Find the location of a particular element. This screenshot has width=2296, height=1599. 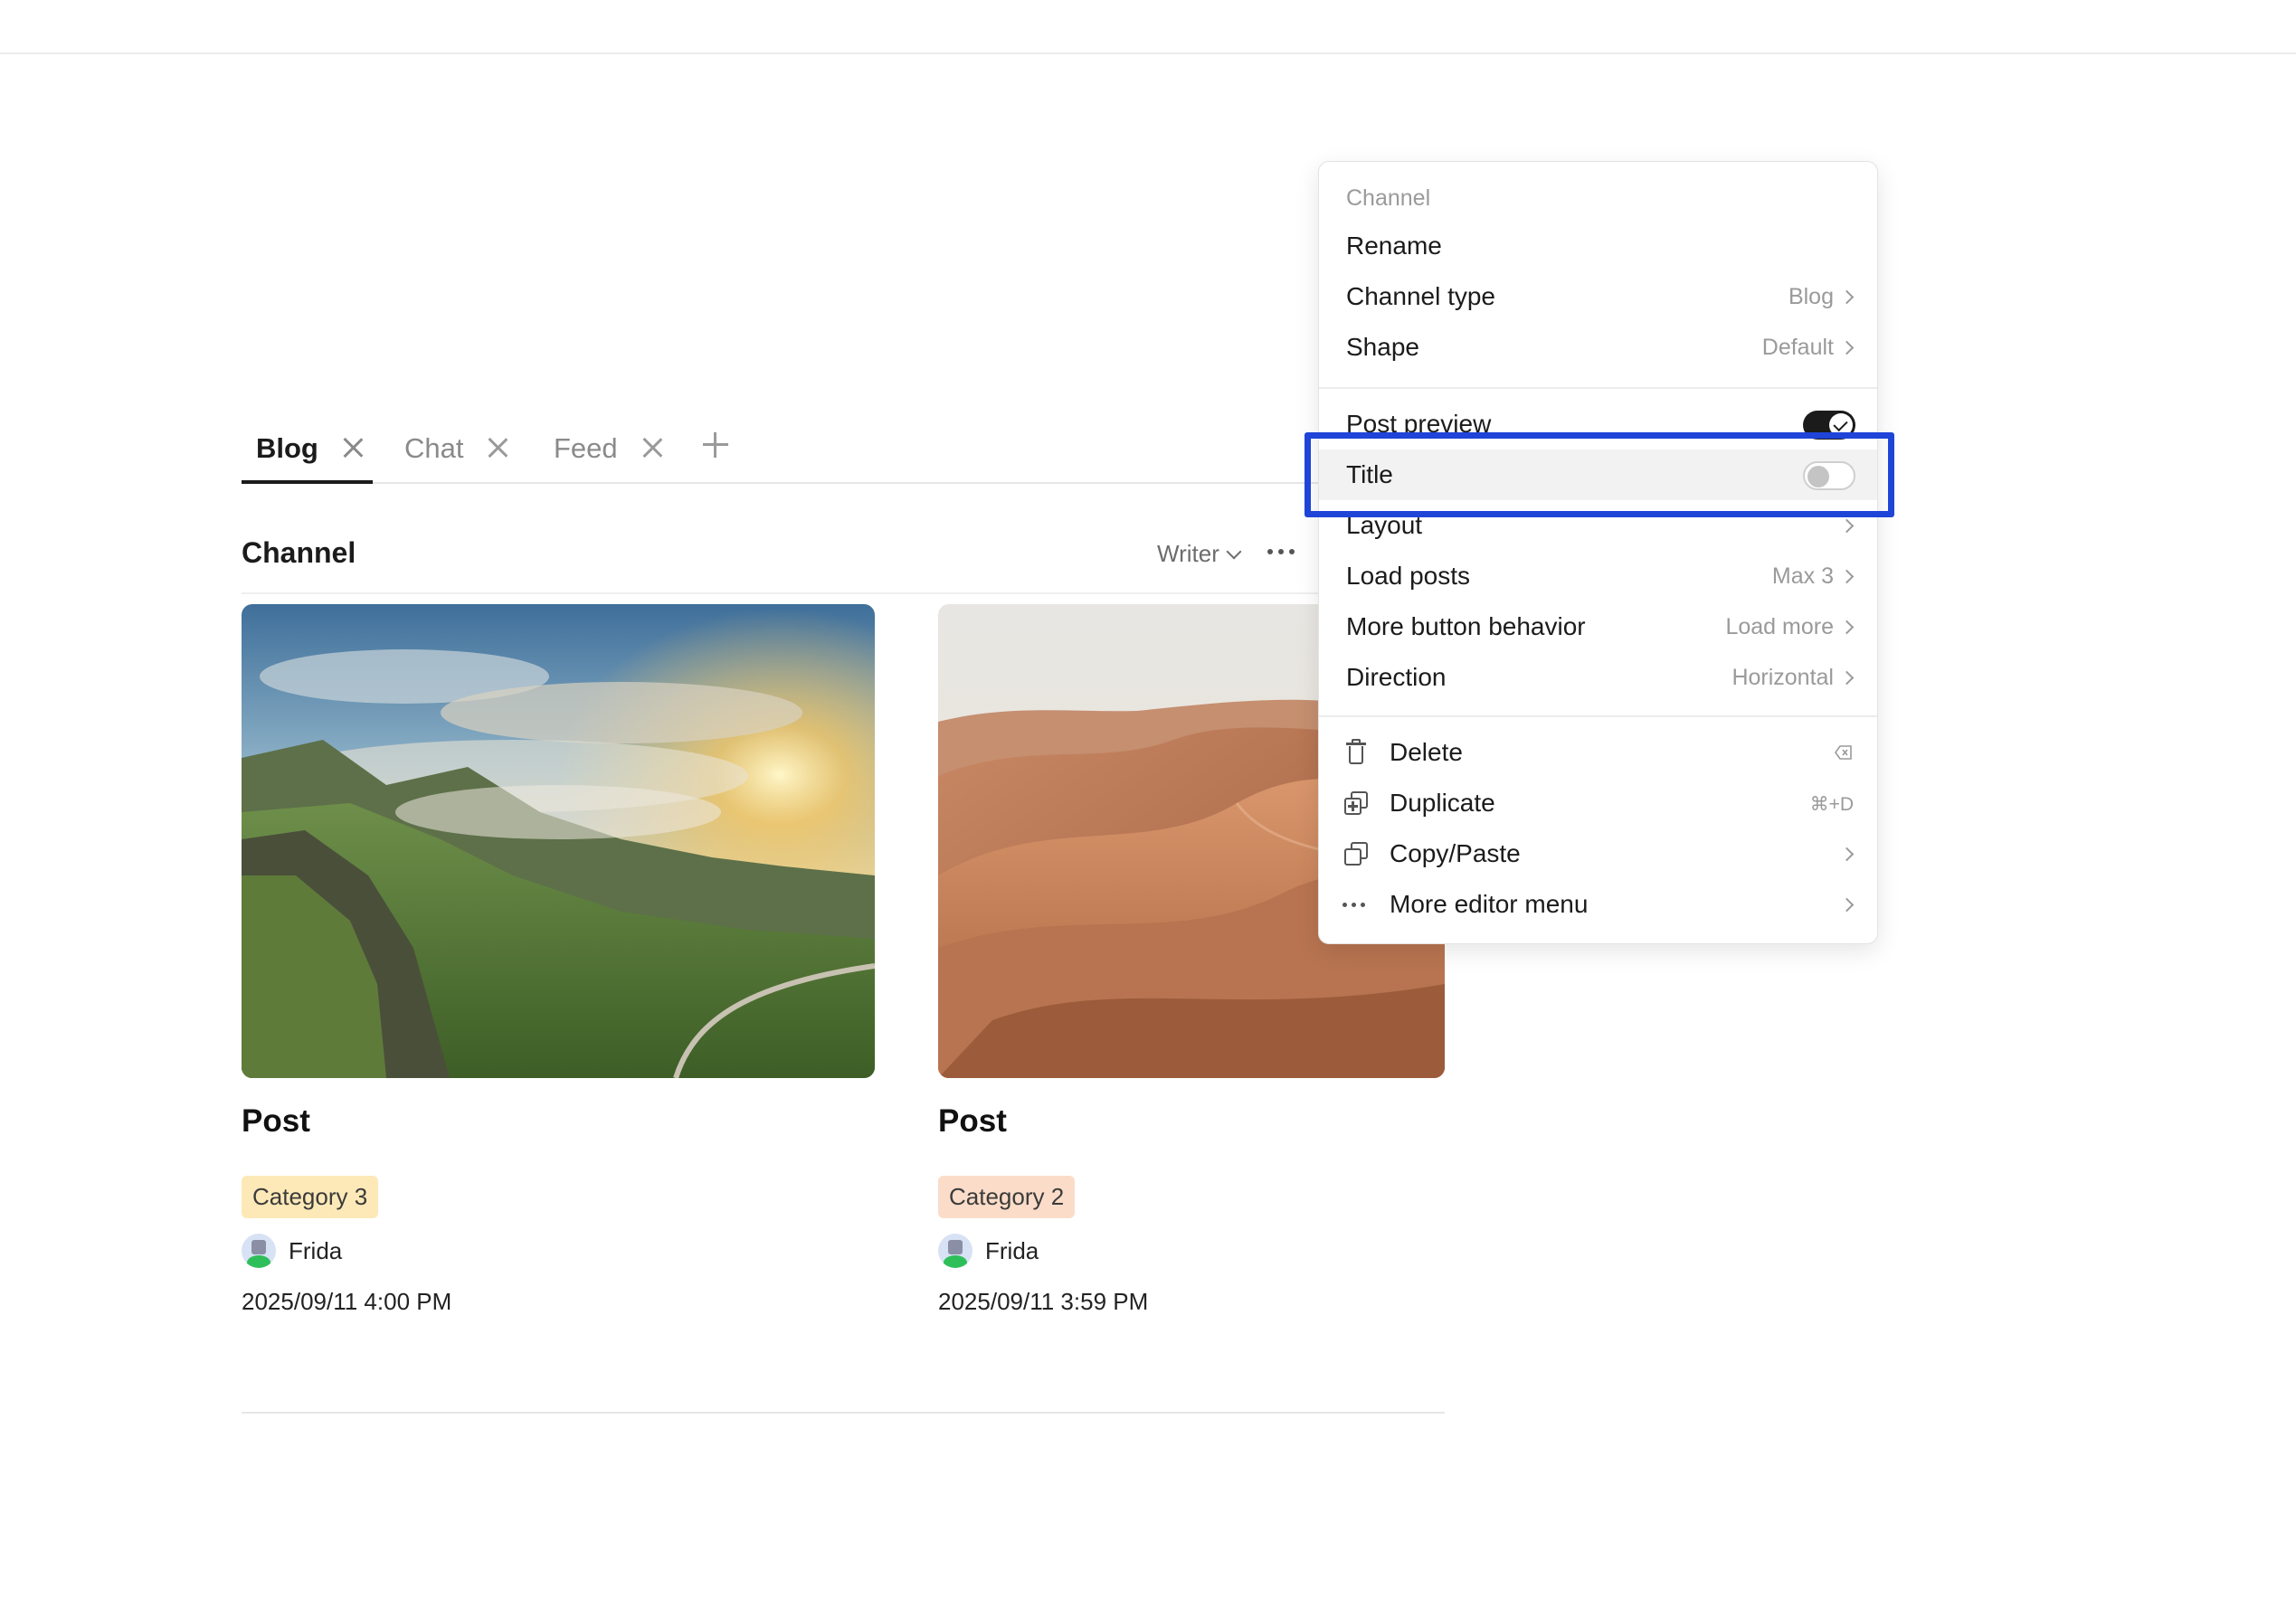

chevron-down-icon is located at coordinates (1234, 551).